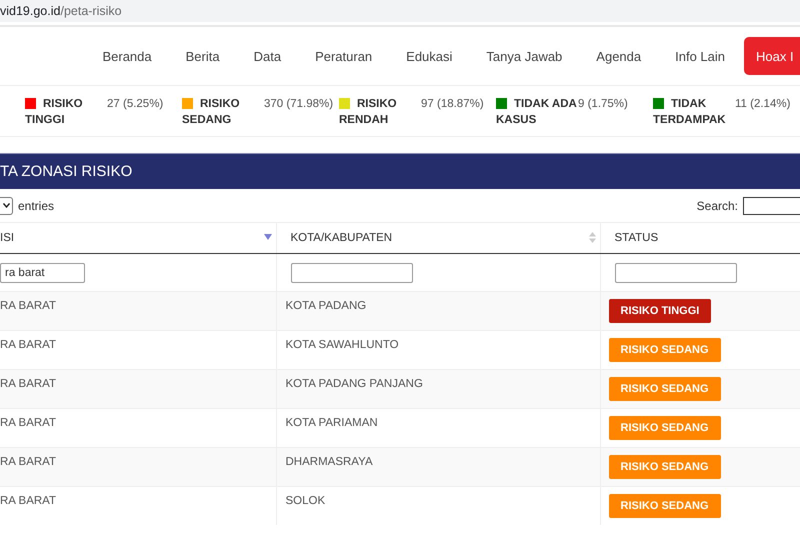 This screenshot has width=800, height=533. I want to click on legend-count: 11 (2.14%), so click(762, 104).